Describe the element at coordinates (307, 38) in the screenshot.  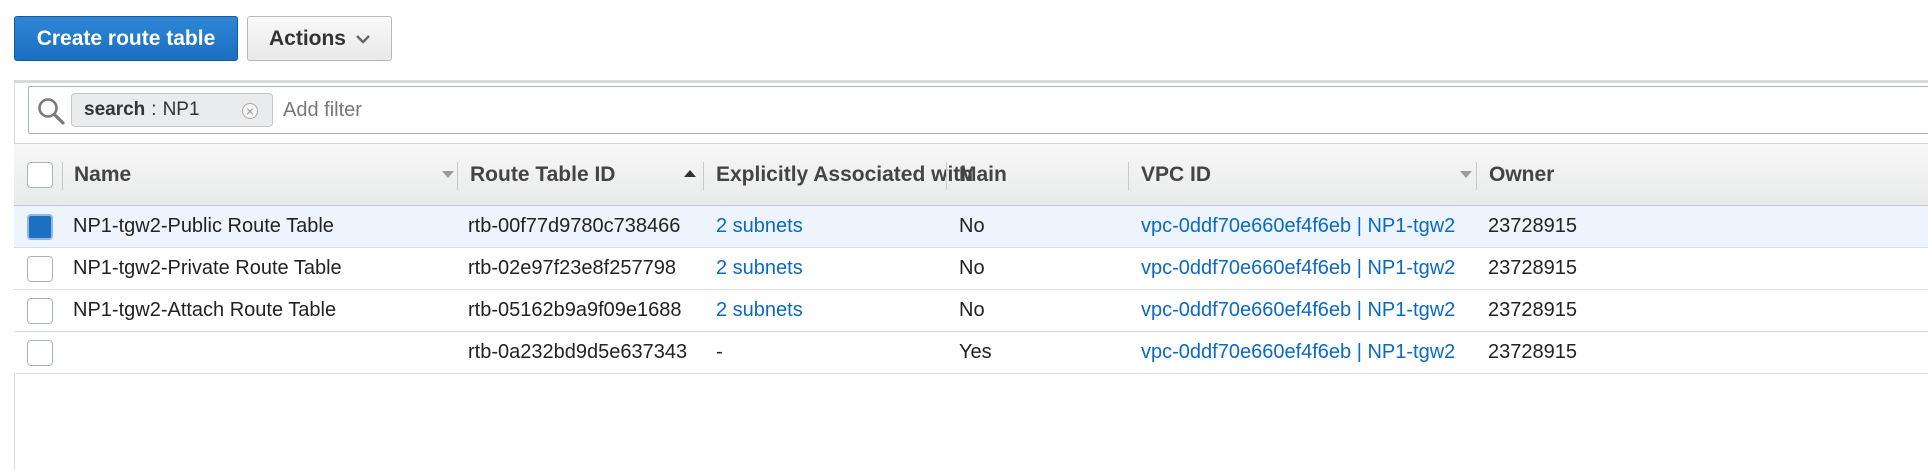
I see `actions-label: Actions` at that location.